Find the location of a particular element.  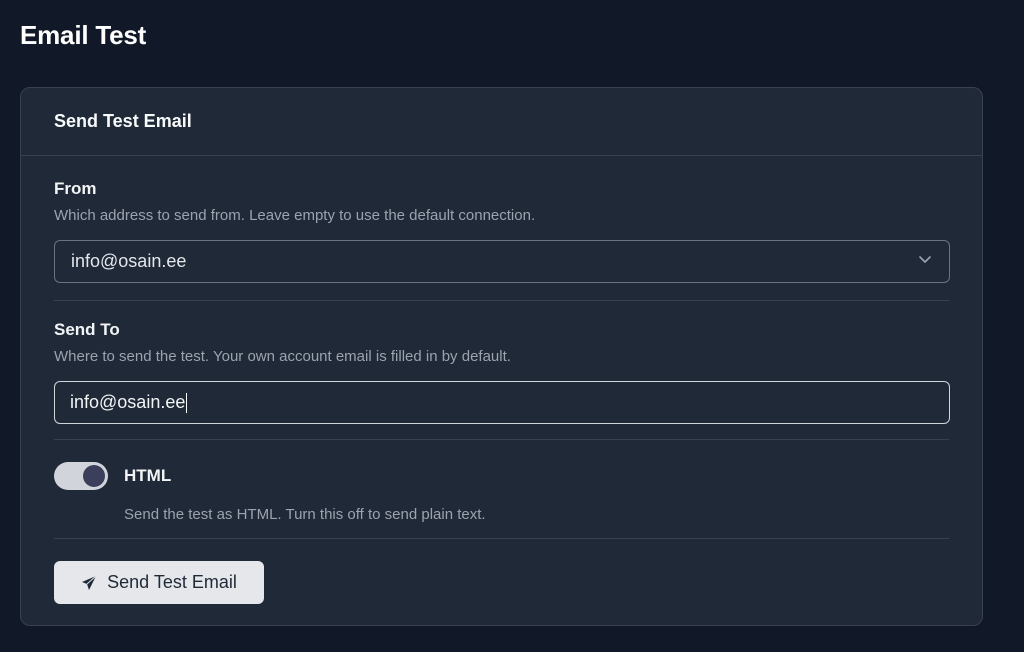

send-to-label: Send To is located at coordinates (87, 329).